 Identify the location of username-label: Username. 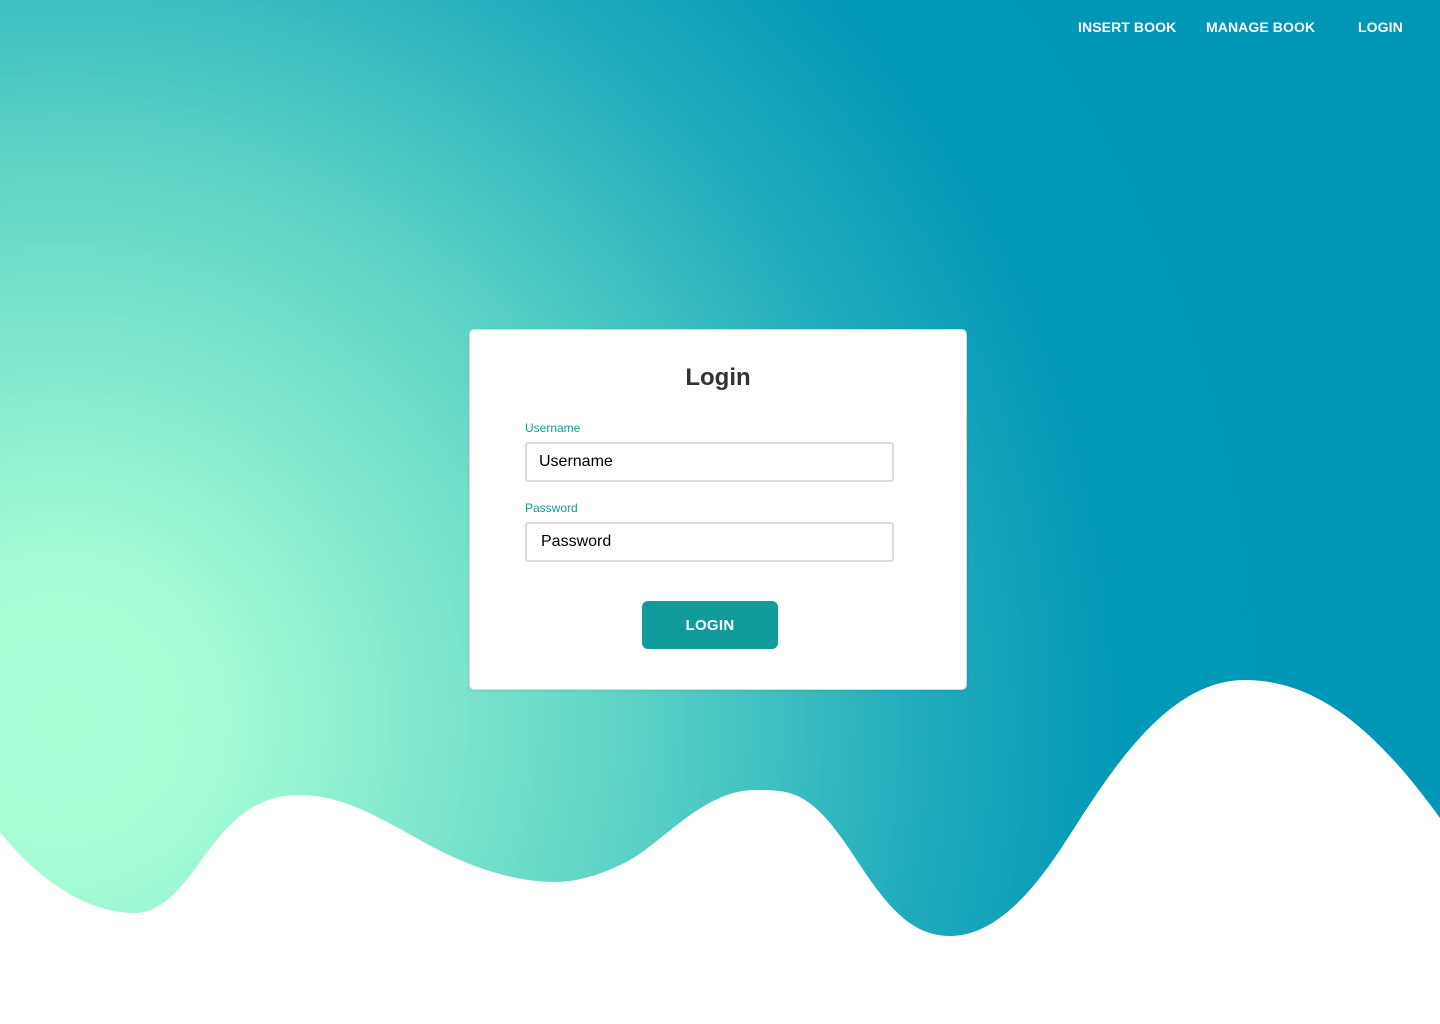
(553, 428).